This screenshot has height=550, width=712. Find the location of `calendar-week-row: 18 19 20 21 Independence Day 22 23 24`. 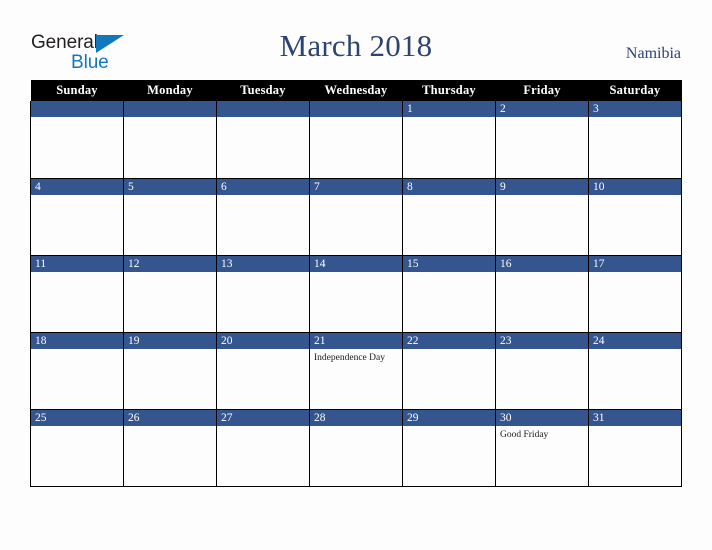

calendar-week-row: 18 19 20 21 Independence Day 22 23 24 is located at coordinates (356, 371).